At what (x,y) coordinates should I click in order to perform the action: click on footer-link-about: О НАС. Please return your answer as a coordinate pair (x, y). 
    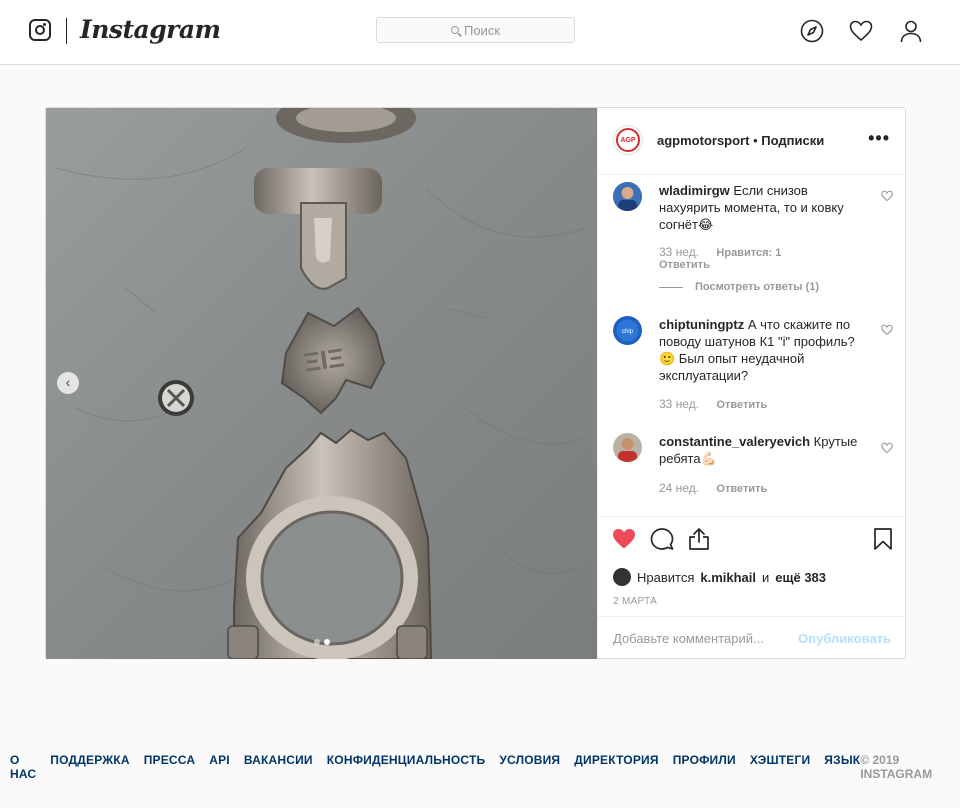
    Looking at the image, I should click on (23, 767).